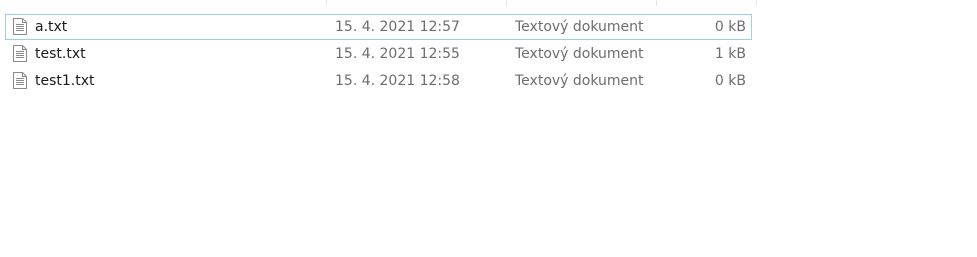  Describe the element at coordinates (51, 27) in the screenshot. I see `file-name: a.txt` at that location.